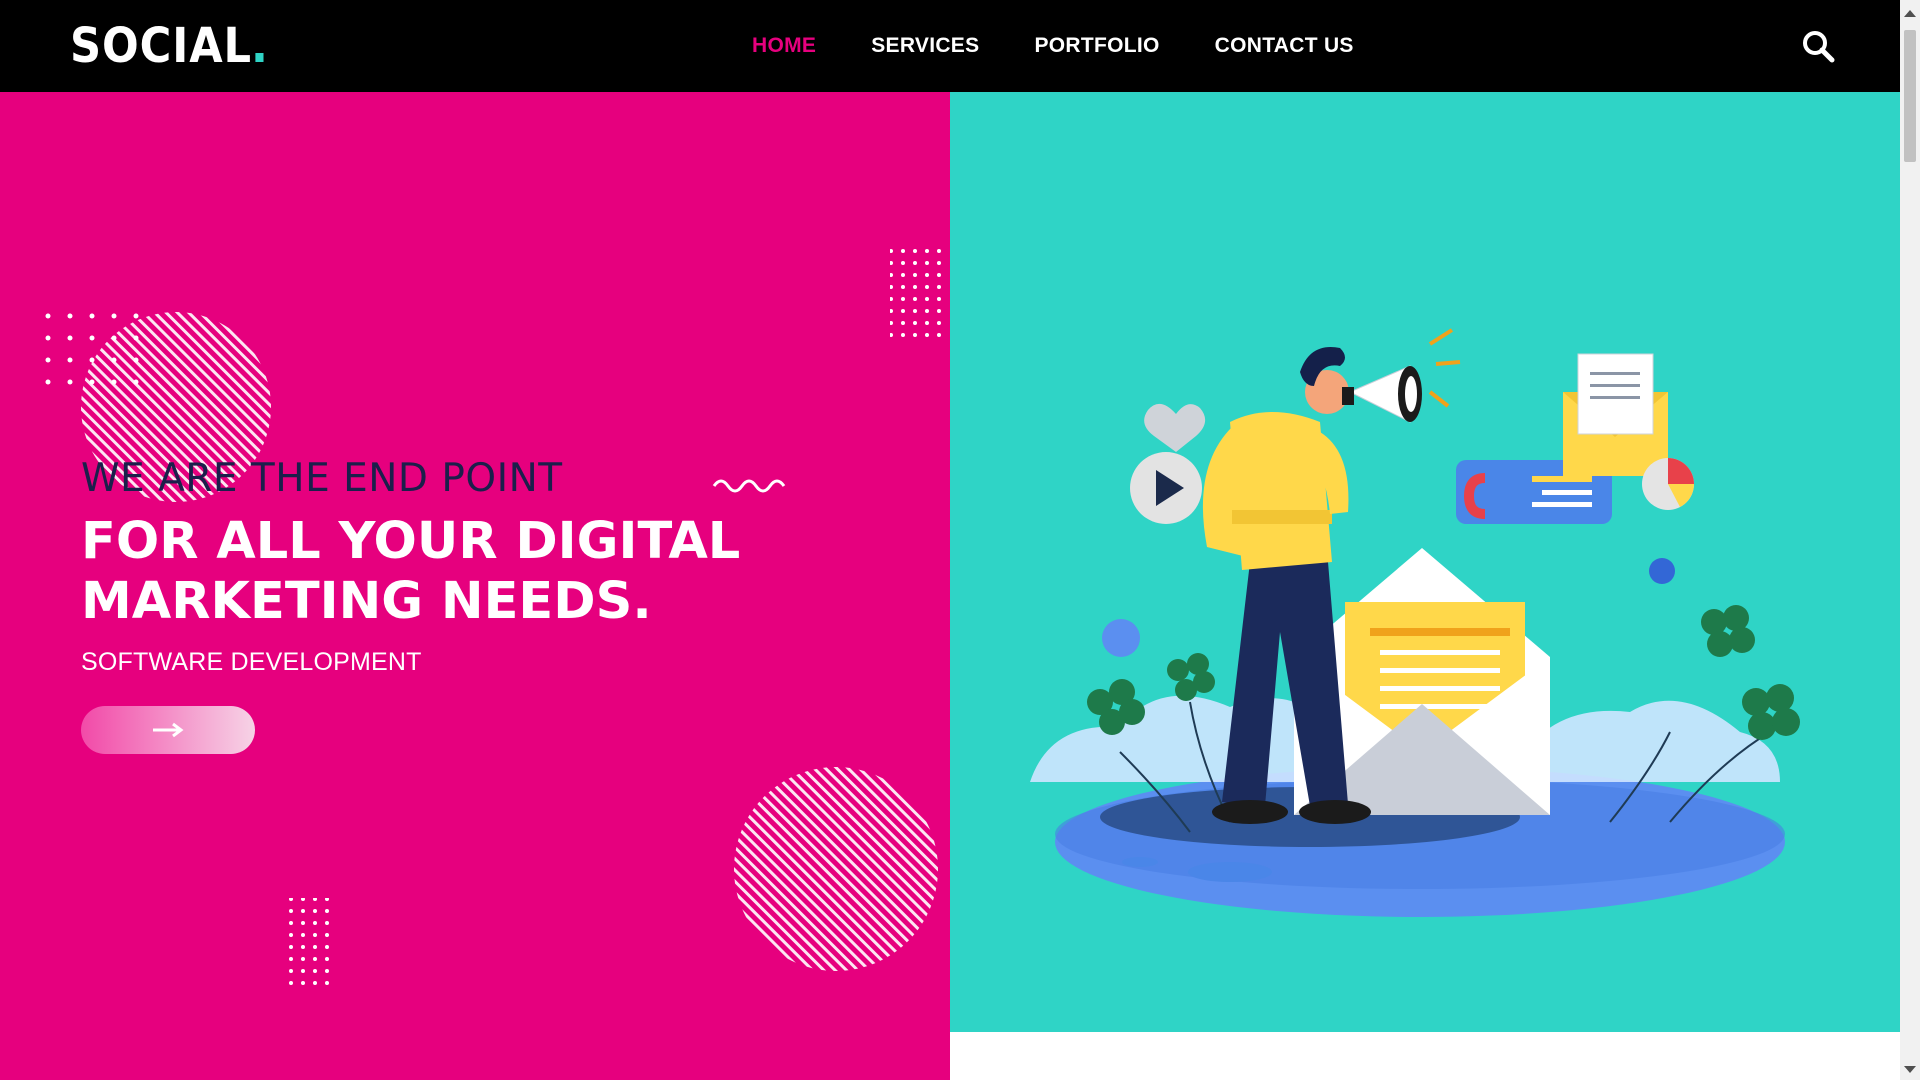  Describe the element at coordinates (322, 478) in the screenshot. I see `hero-headline-primary: WE ARE THE END POINT` at that location.